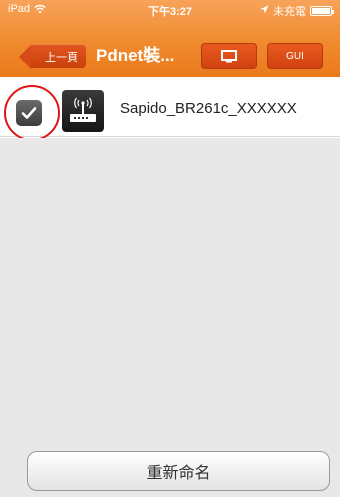 The width and height of the screenshot is (340, 497). I want to click on location-arrow-icon, so click(264, 11).